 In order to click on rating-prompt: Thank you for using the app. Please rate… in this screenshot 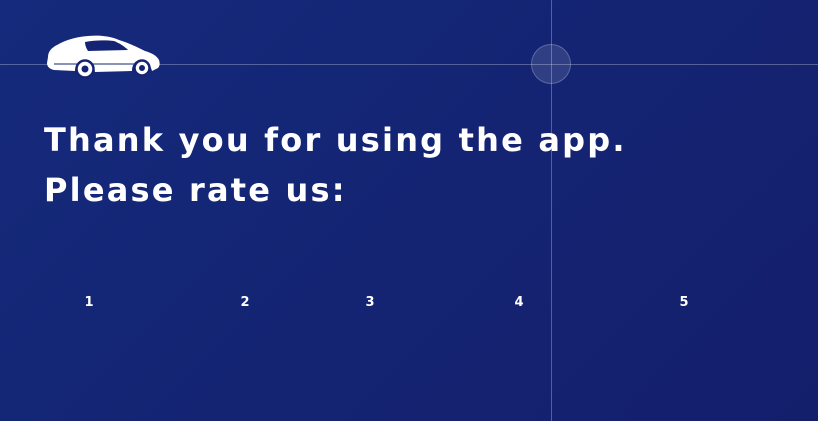, I will do `click(335, 165)`.